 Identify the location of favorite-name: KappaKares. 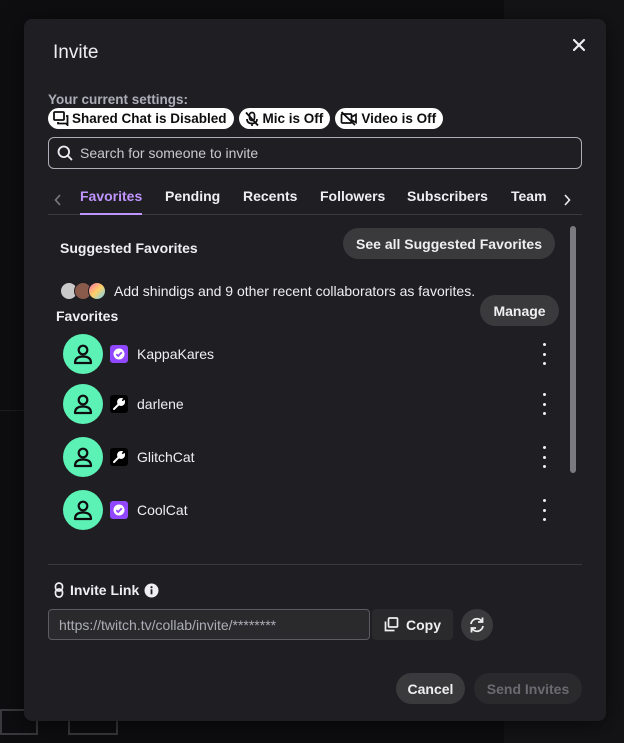
(176, 354).